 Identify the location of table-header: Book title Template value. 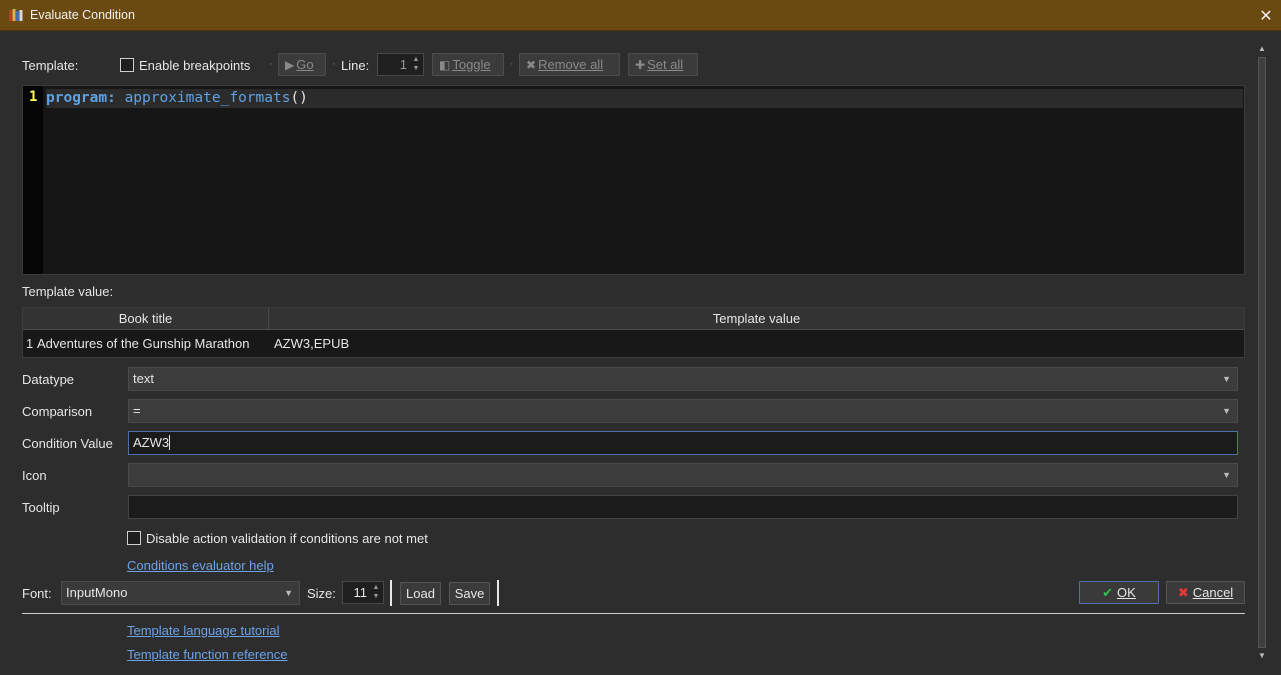
(633, 319).